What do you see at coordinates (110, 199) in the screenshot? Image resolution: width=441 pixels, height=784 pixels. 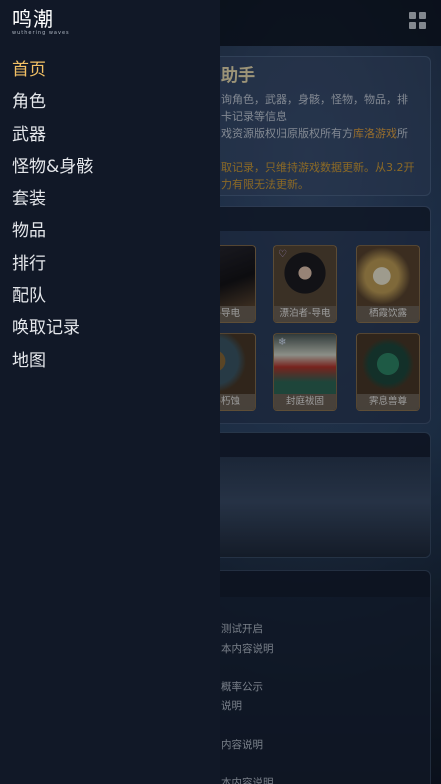 I see `menu-item-sets: 套装` at bounding box center [110, 199].